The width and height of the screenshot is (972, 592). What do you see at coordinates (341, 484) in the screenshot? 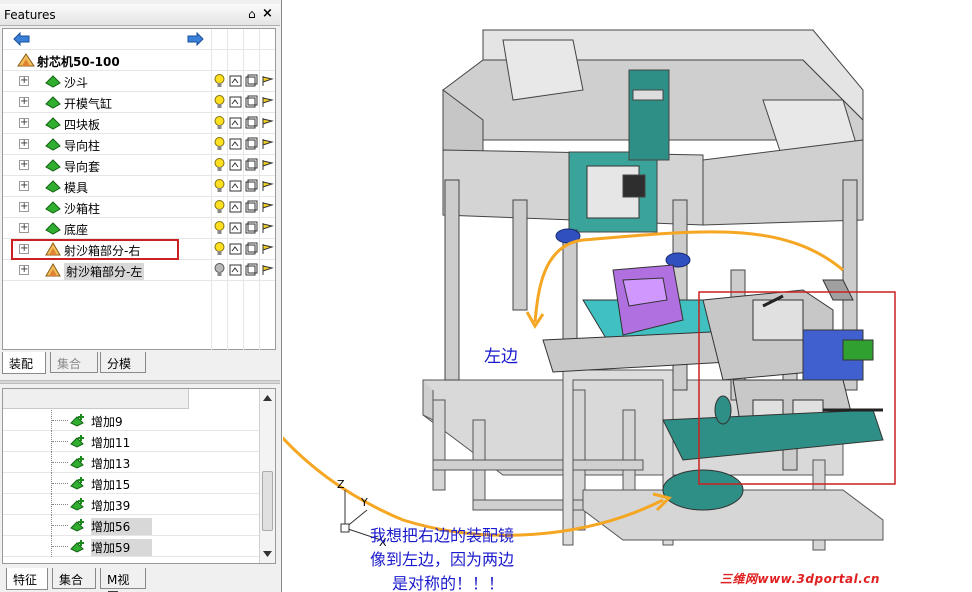
I see `axis-z-label: Z` at bounding box center [341, 484].